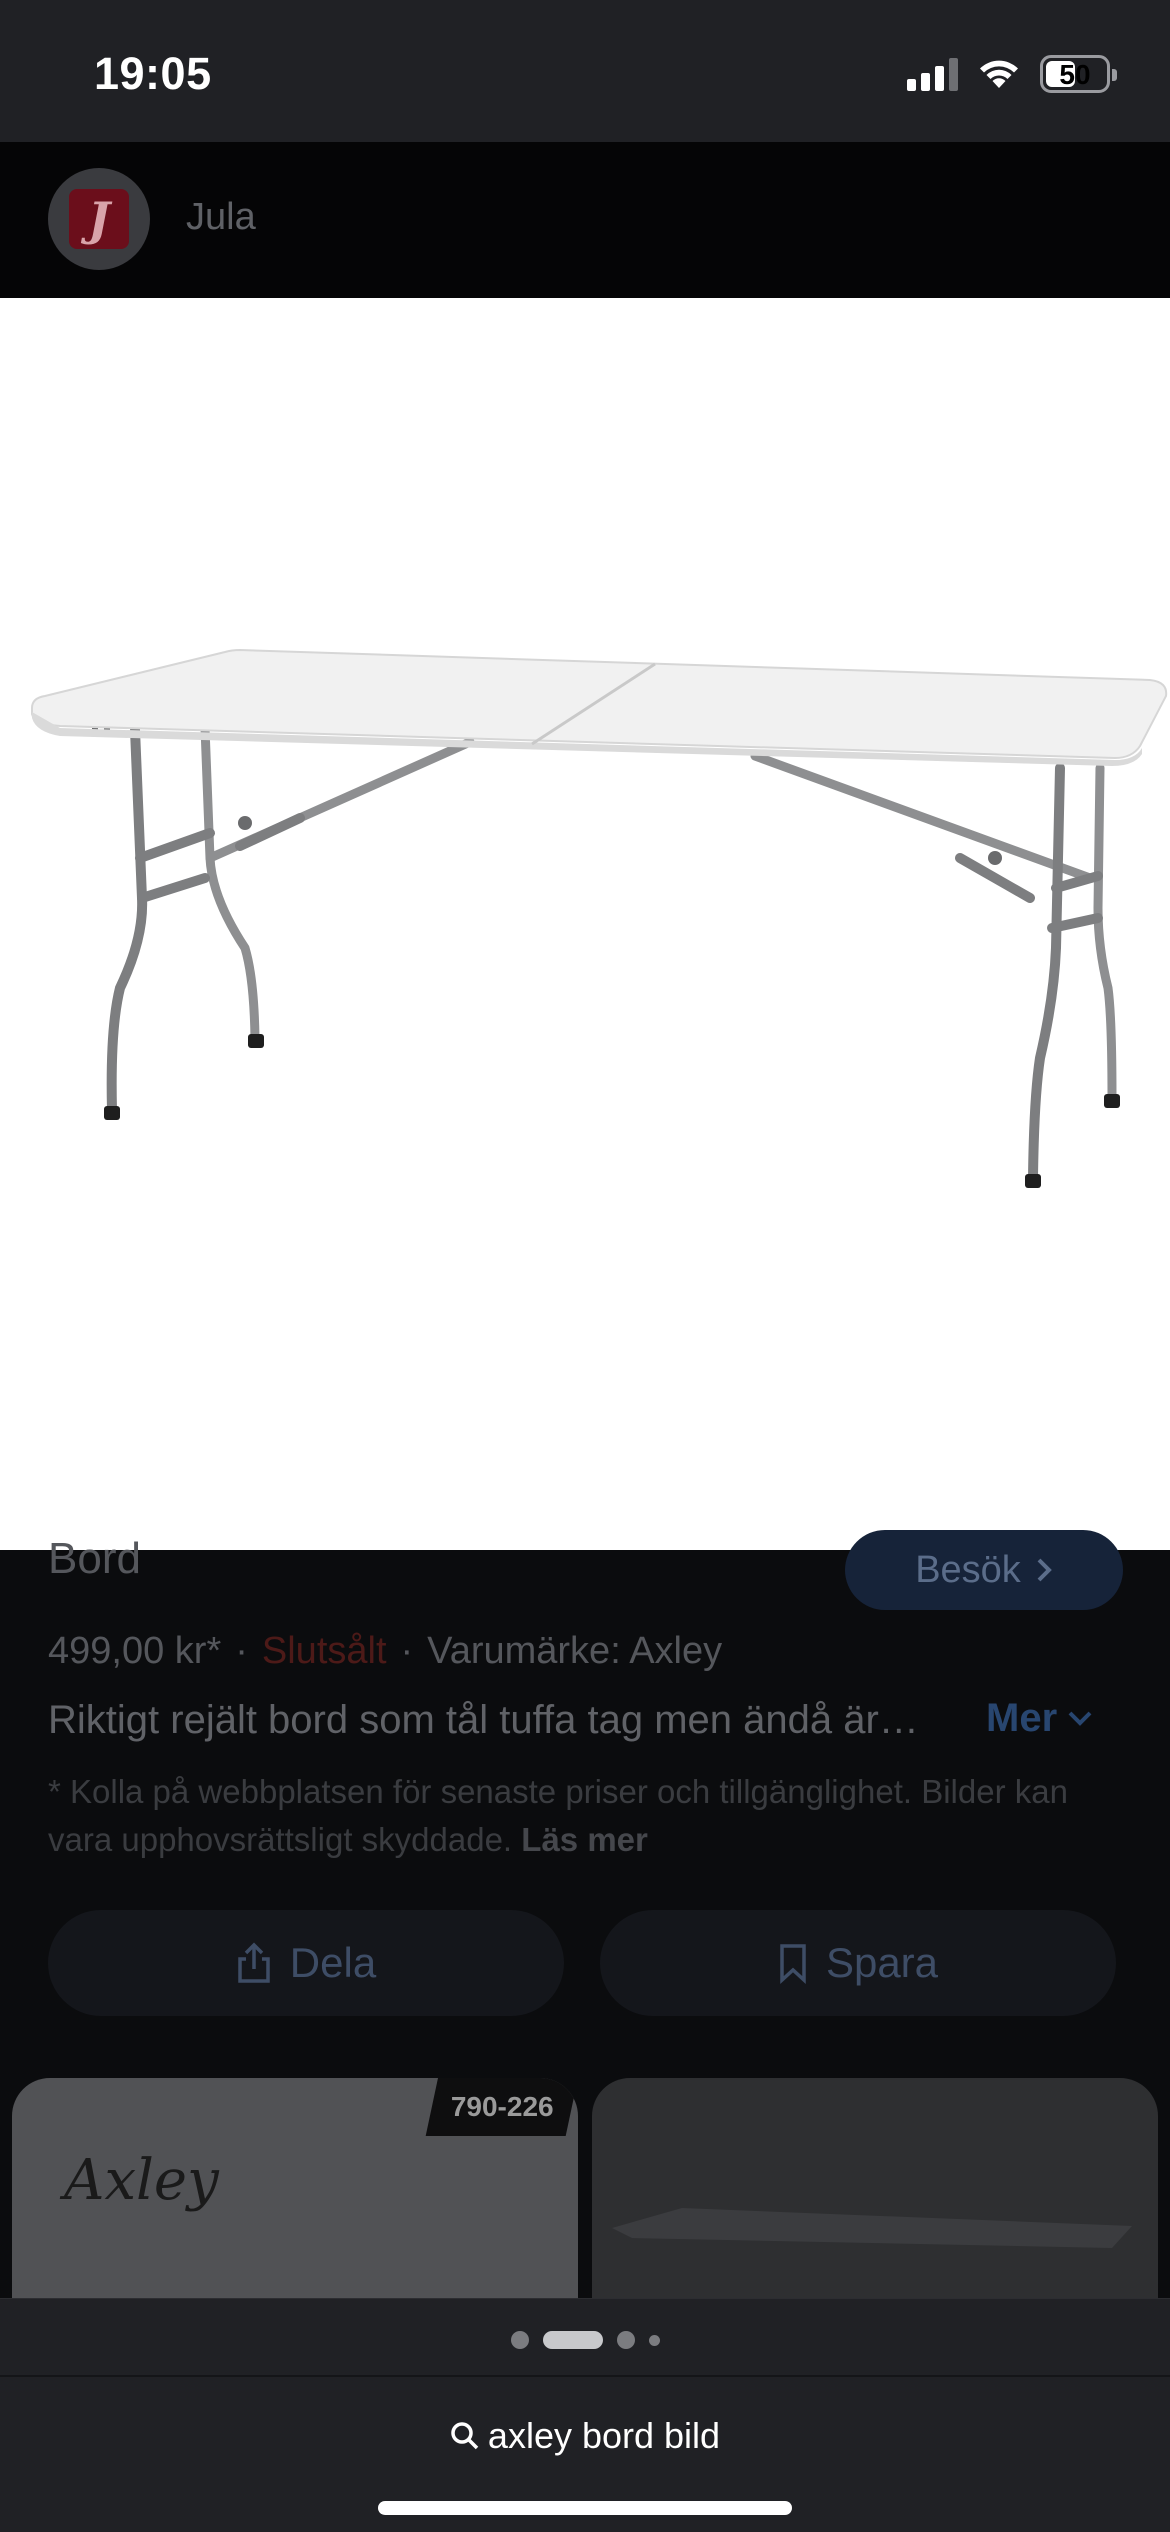  Describe the element at coordinates (875, 2198) in the screenshot. I see `related-image-card` at that location.